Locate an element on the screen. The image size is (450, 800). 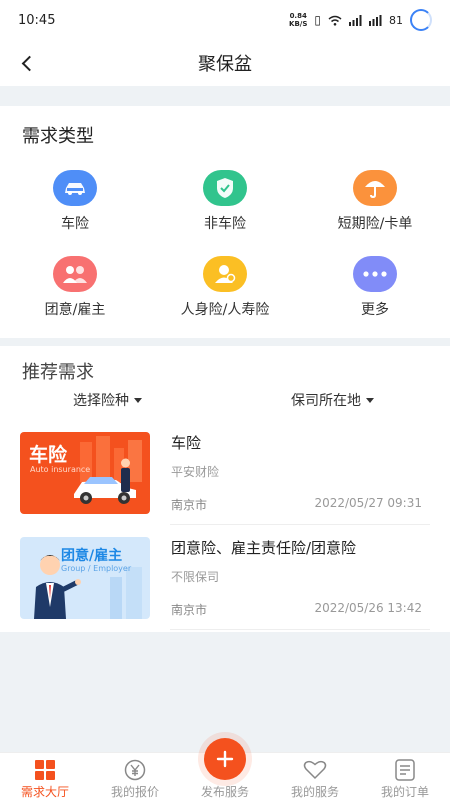
tab-my-quotes: 我的报价 is located at coordinates (135, 776).